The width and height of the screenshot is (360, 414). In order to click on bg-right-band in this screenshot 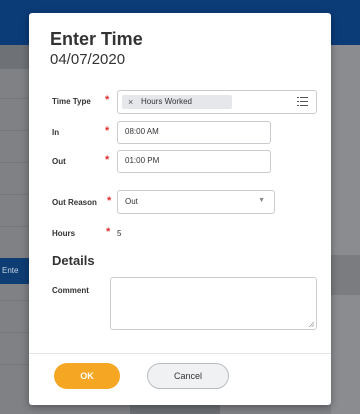, I will do `click(345, 275)`.